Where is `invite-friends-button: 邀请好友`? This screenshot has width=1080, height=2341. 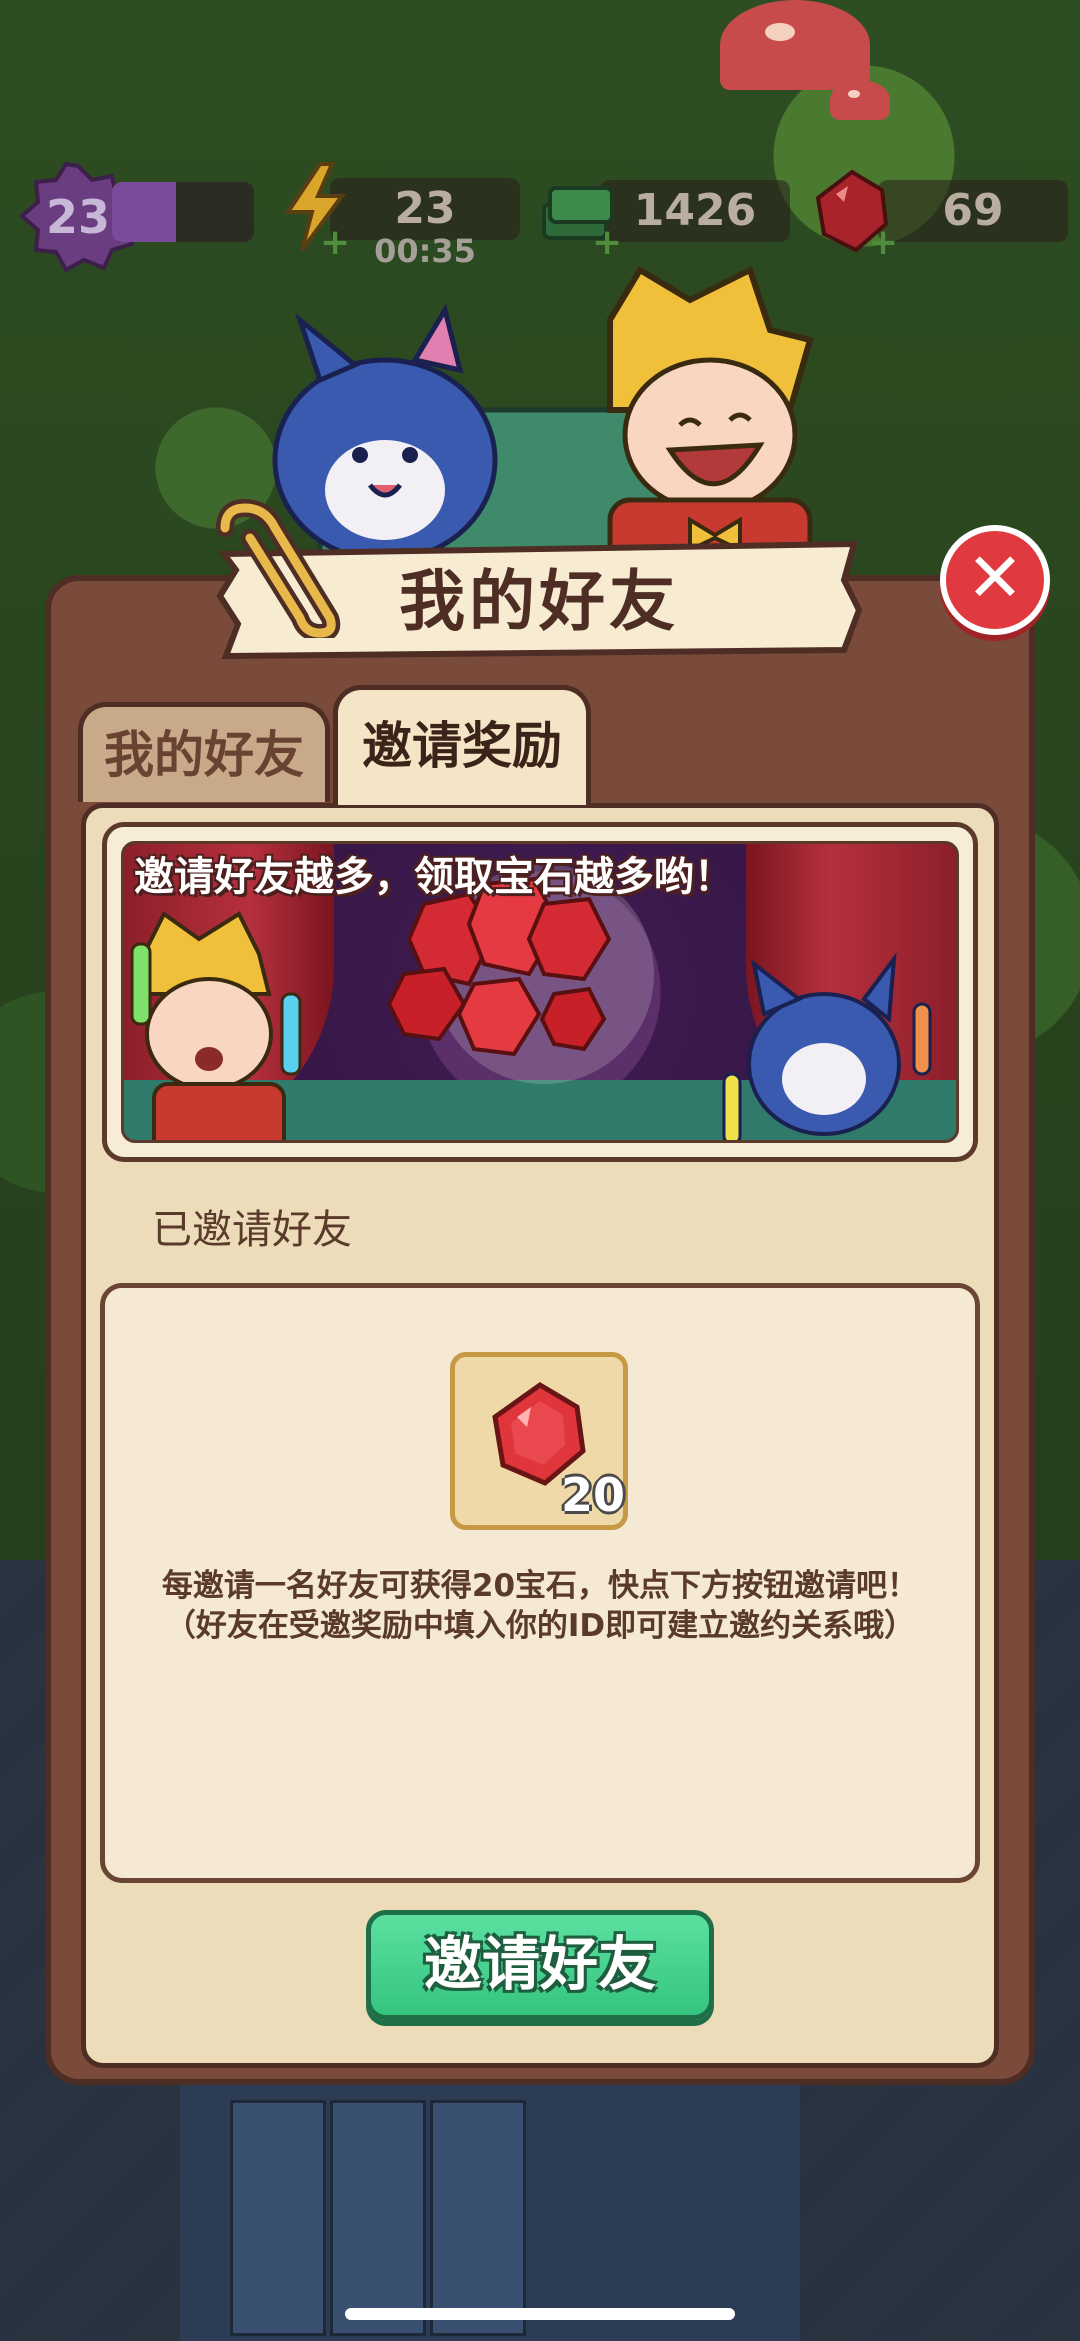 invite-friends-button: 邀请好友 is located at coordinates (540, 1965).